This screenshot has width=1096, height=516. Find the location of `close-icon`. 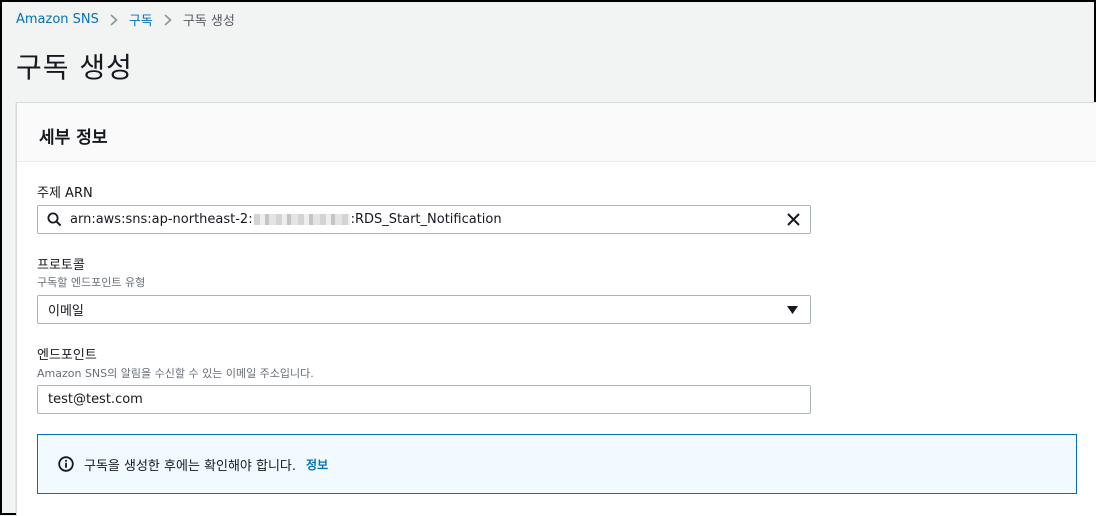

close-icon is located at coordinates (793, 219).